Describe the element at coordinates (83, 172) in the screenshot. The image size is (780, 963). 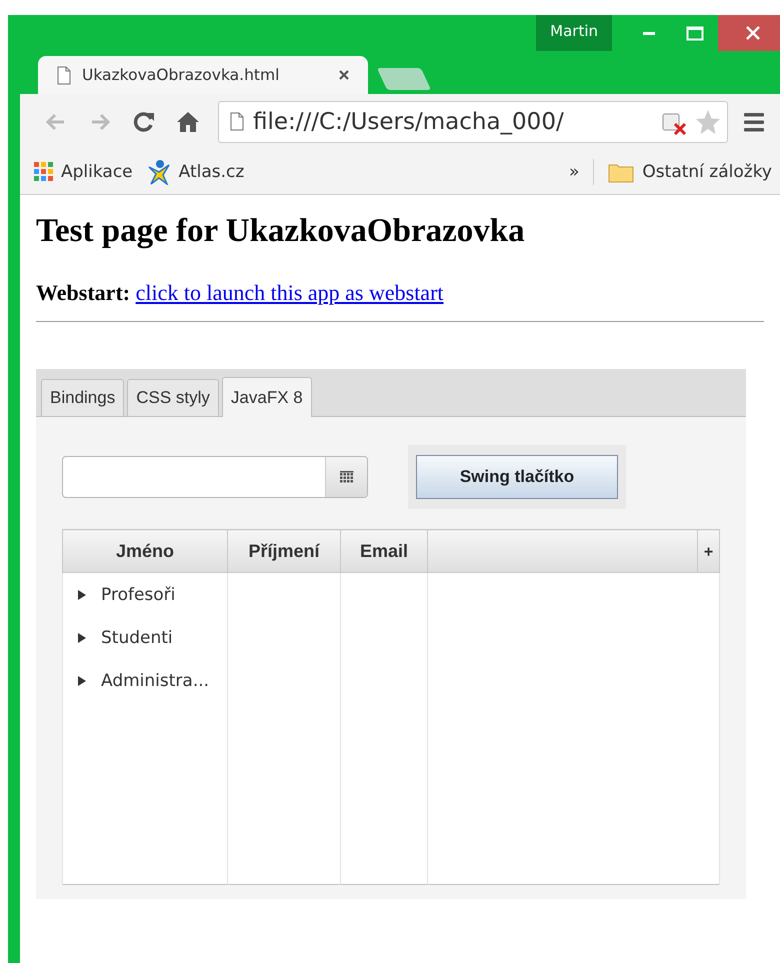
I see `bookmark-item: Aplikace` at that location.